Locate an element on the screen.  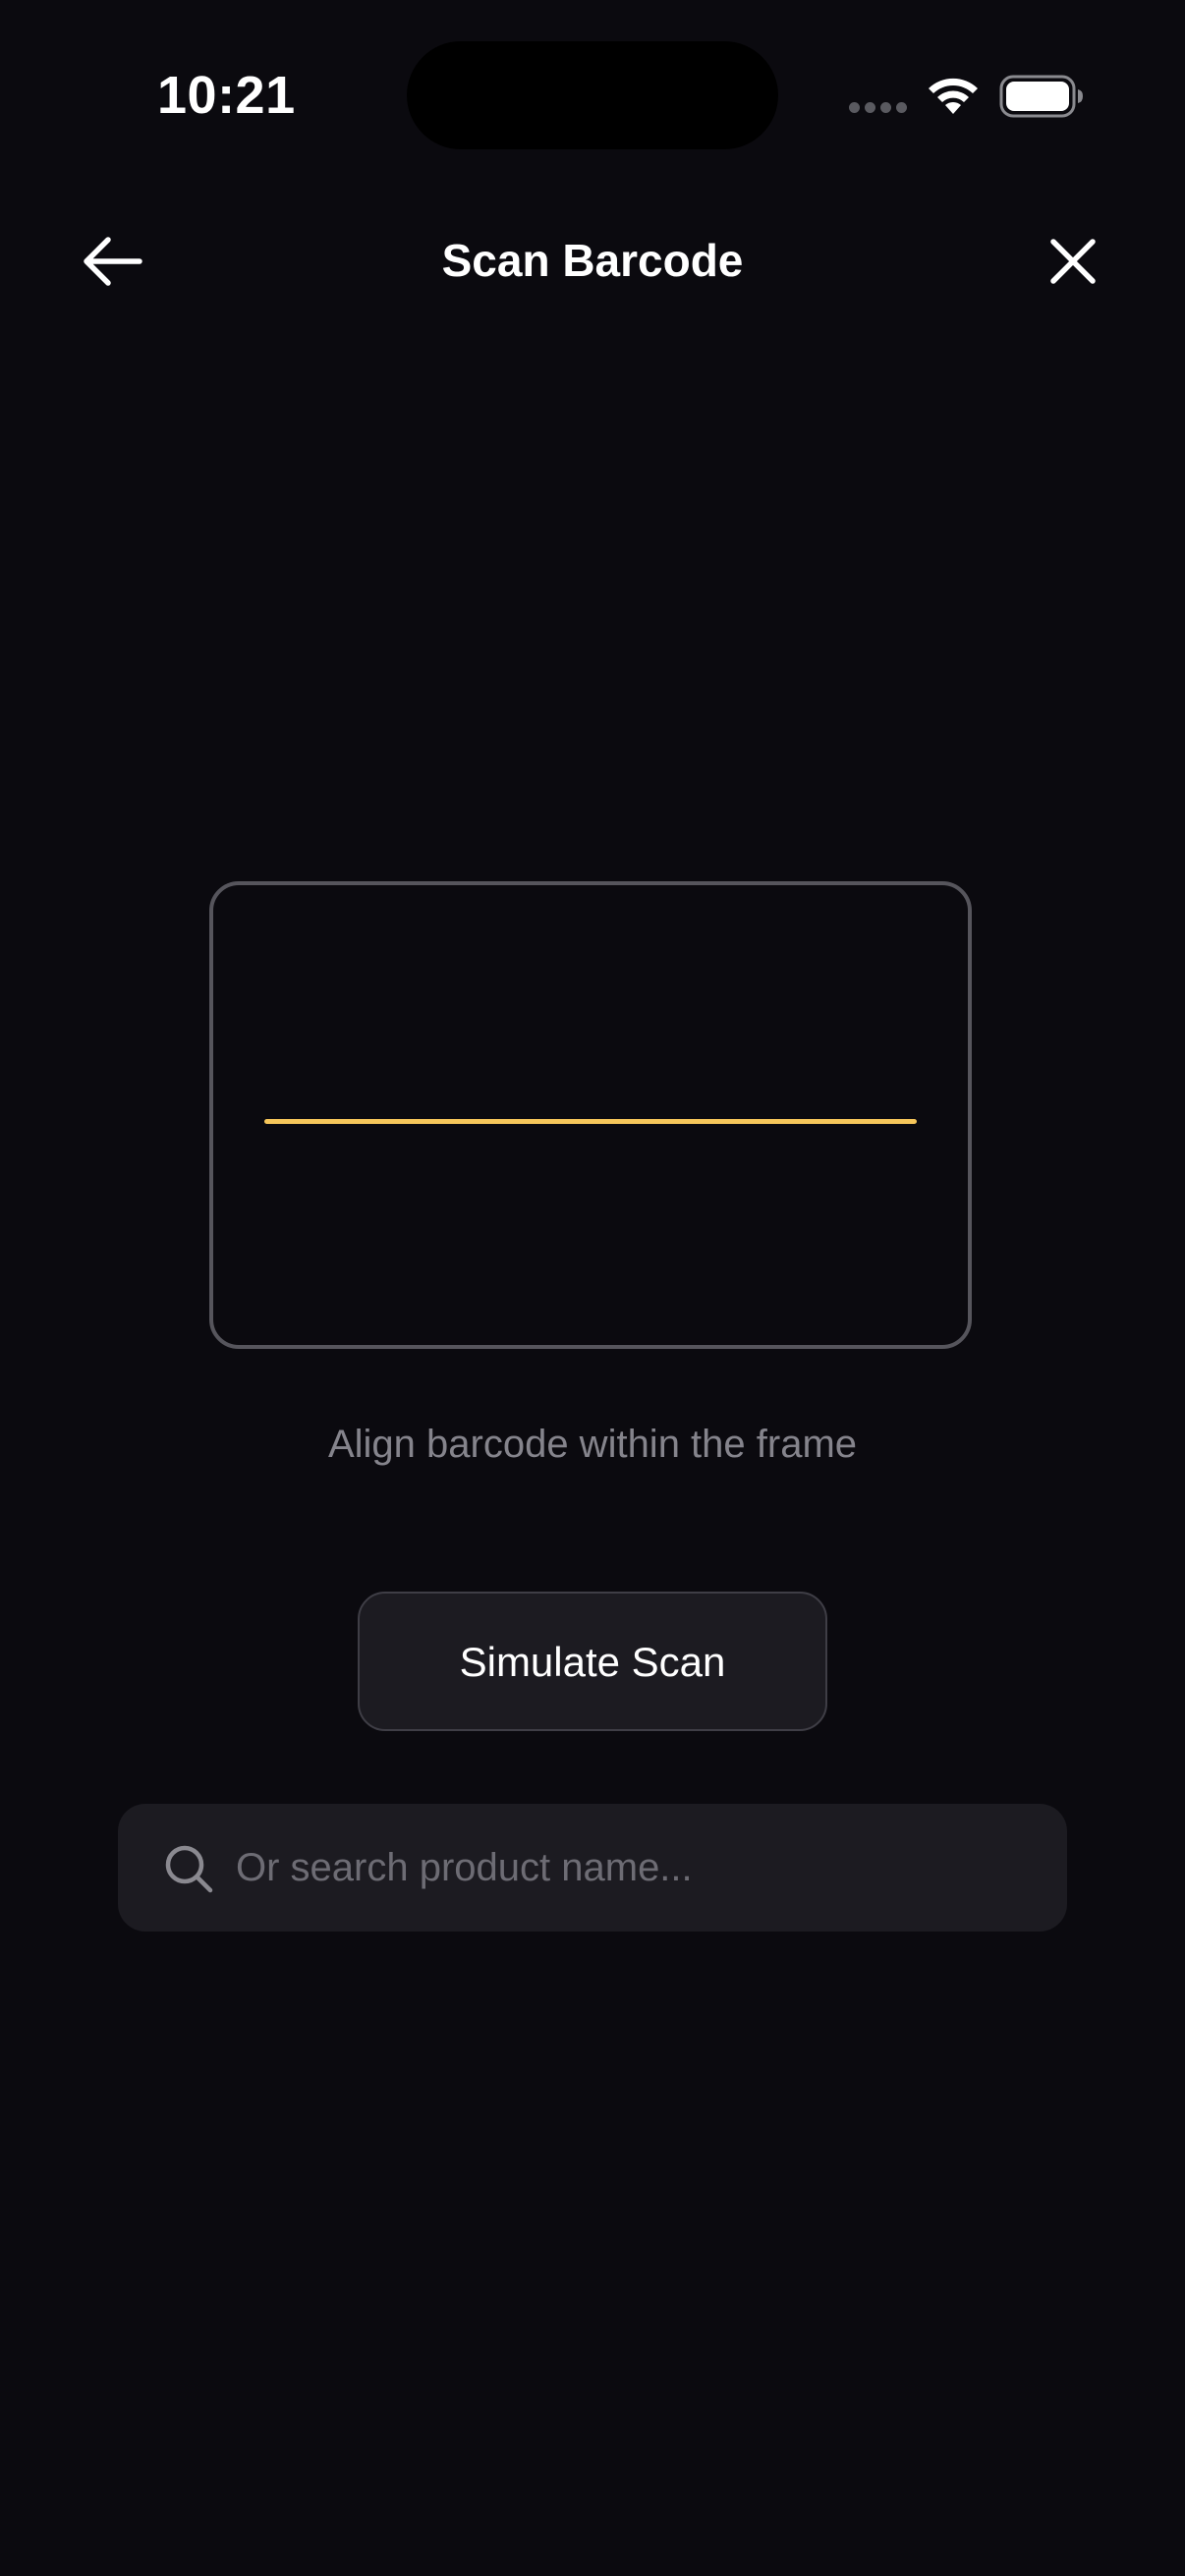
status-bar: 10:21 is located at coordinates (592, 98).